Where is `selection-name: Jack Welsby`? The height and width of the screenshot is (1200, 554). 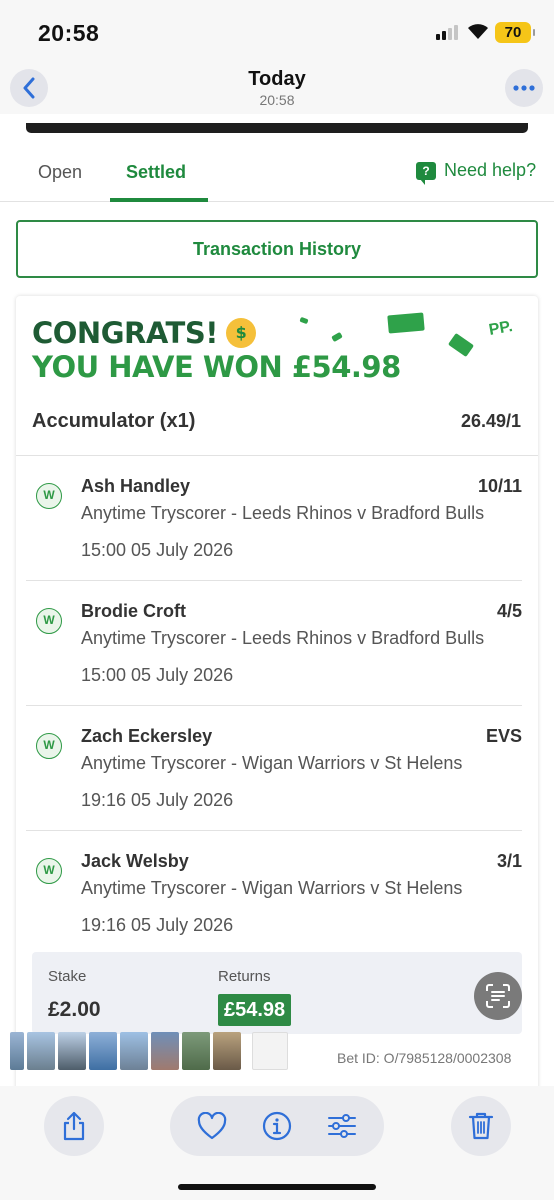 selection-name: Jack Welsby is located at coordinates (135, 861).